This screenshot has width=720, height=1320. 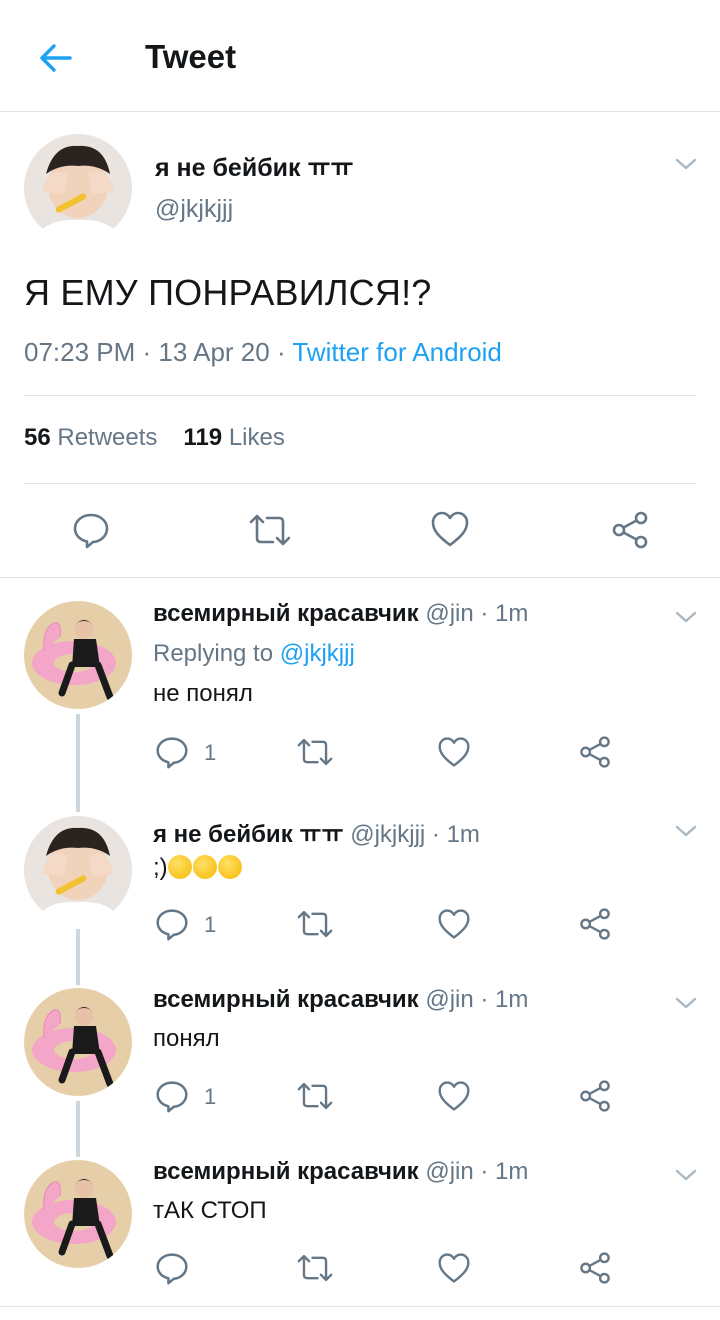 What do you see at coordinates (186, 1038) in the screenshot?
I see `reply-text: понял` at bounding box center [186, 1038].